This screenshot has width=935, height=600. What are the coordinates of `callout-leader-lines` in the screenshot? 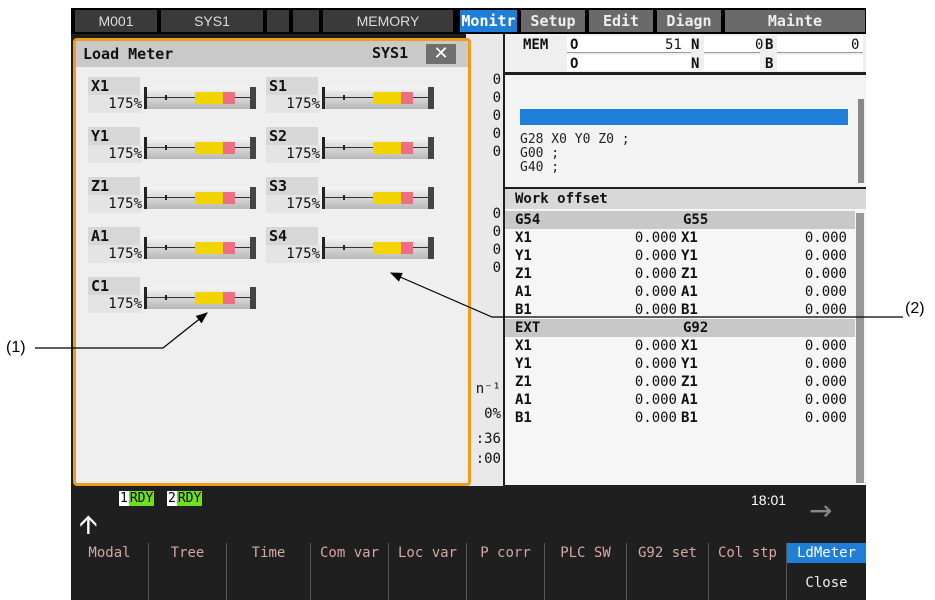 It's located at (469, 310).